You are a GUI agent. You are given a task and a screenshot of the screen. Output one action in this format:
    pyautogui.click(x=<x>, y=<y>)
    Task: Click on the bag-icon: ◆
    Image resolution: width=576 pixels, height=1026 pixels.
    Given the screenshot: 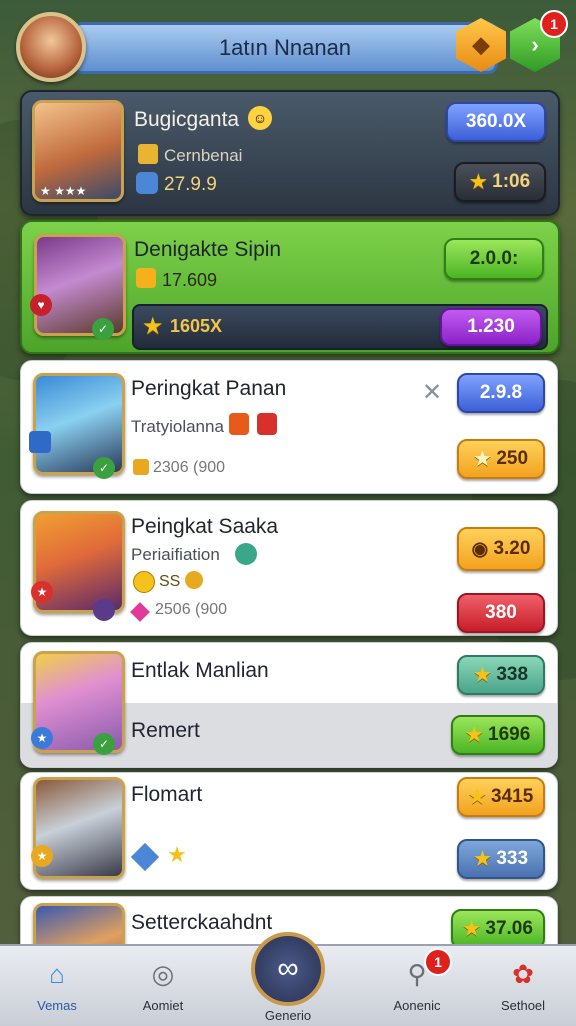 What is the action you would take?
    pyautogui.click(x=481, y=44)
    